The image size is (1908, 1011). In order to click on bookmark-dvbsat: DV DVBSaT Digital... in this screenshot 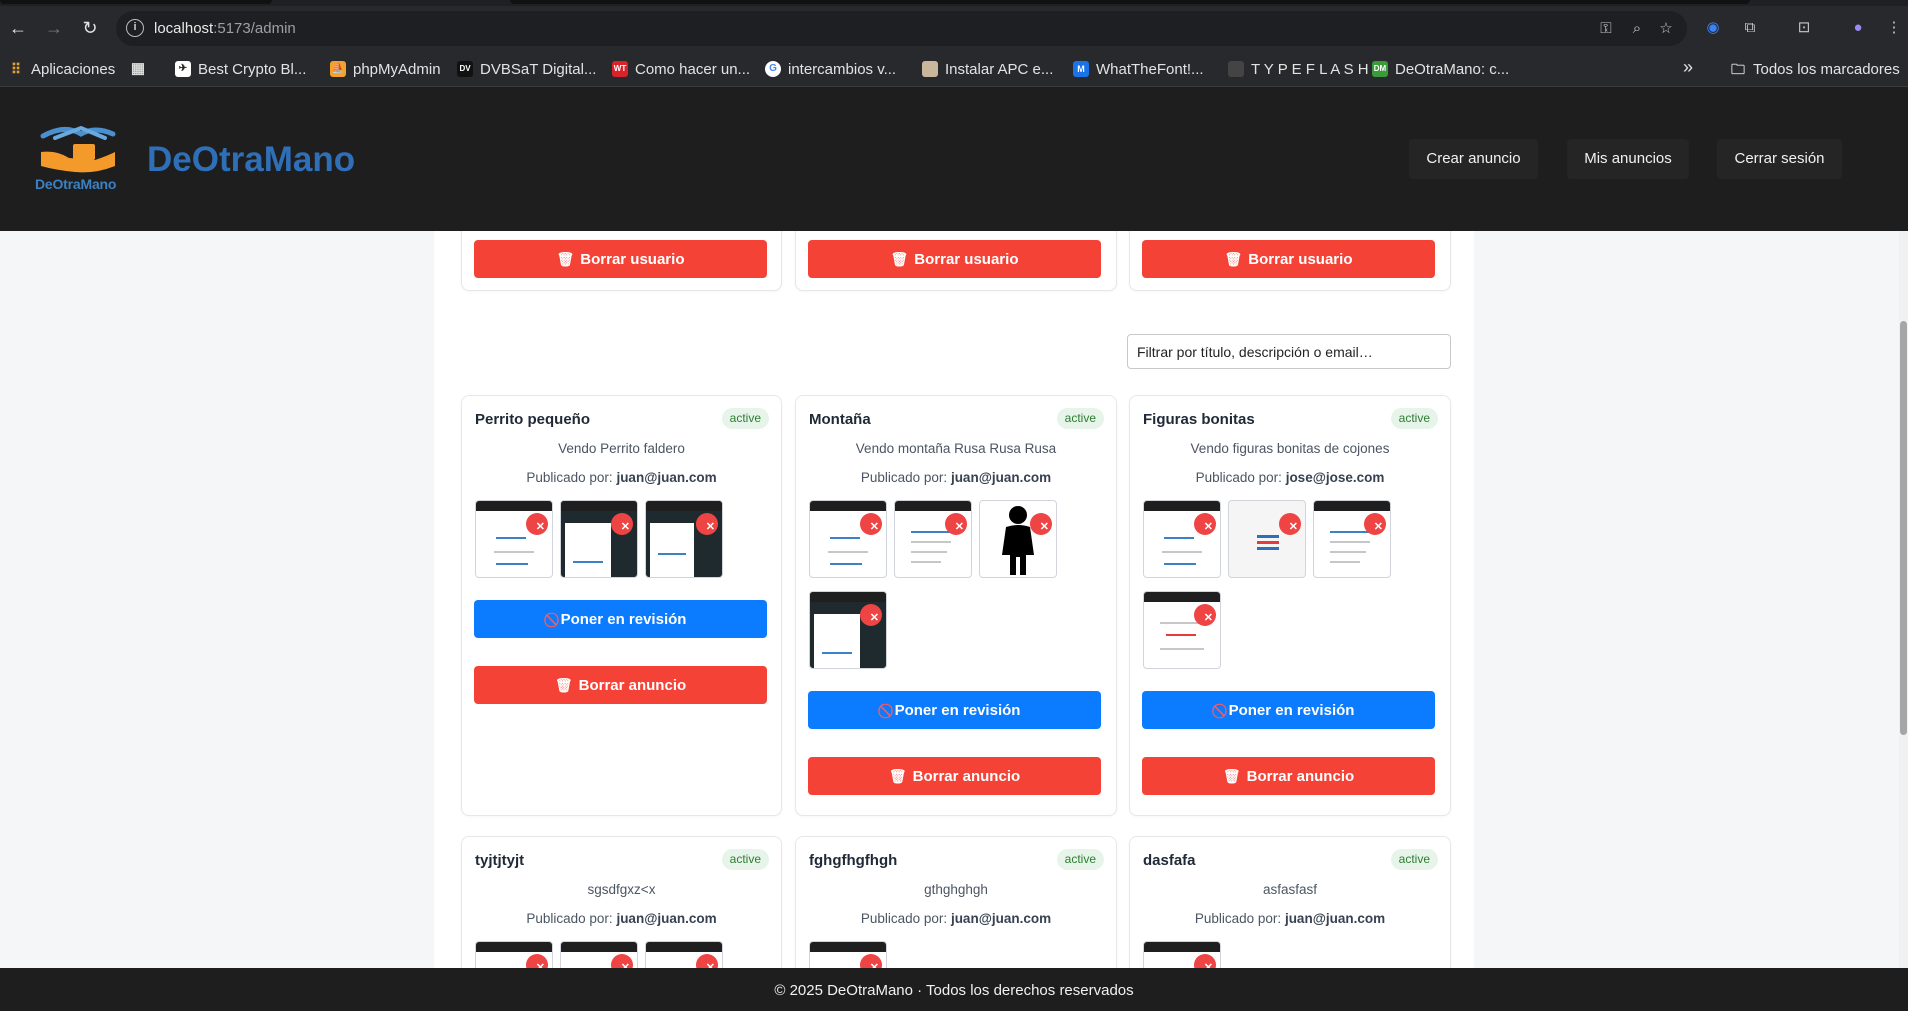, I will do `click(526, 69)`.